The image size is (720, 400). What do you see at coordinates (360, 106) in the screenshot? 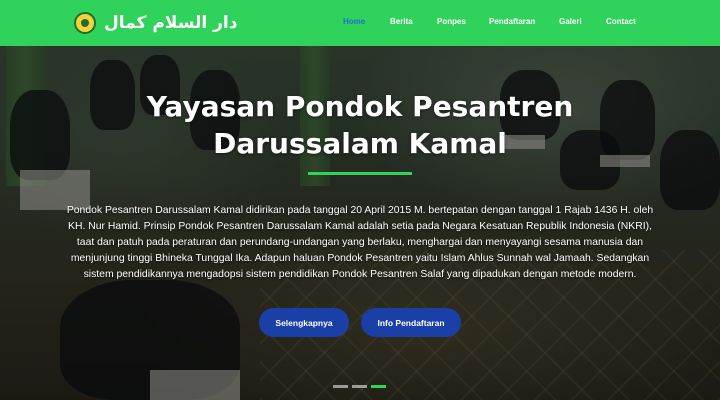
I see `hero-title-line1: Yayasan Pondok Pesantren` at bounding box center [360, 106].